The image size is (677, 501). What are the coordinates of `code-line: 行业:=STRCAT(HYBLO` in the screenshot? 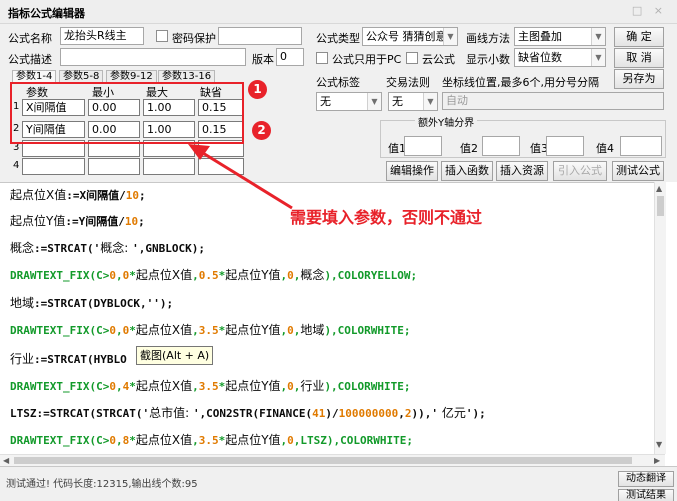 It's located at (68, 359).